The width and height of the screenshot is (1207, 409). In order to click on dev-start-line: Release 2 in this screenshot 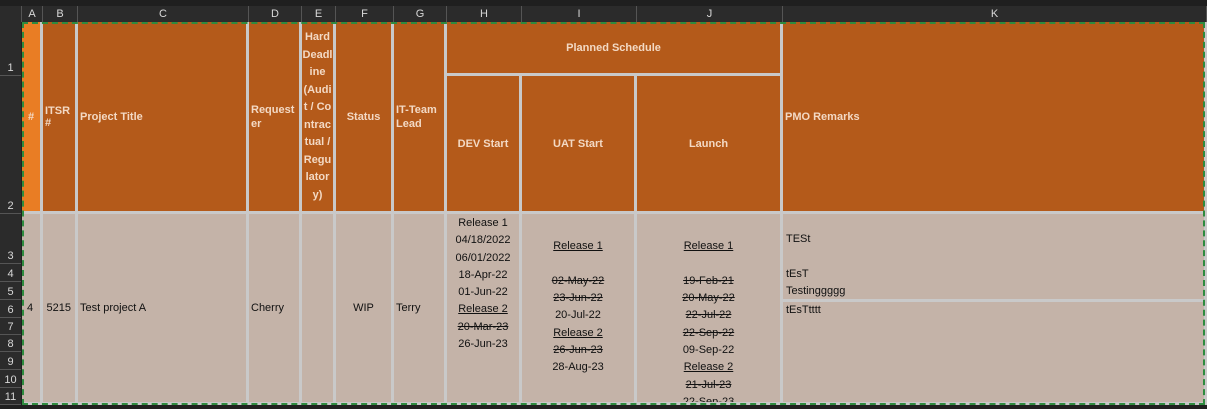, I will do `click(483, 309)`.